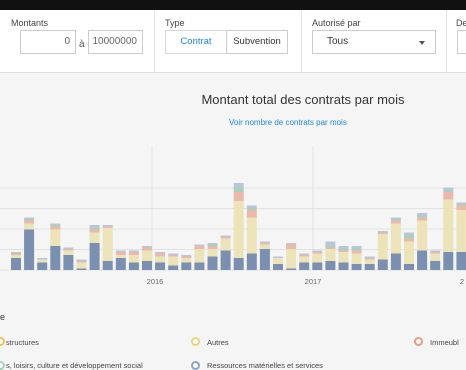  I want to click on montant-min-input: 0, so click(48, 42).